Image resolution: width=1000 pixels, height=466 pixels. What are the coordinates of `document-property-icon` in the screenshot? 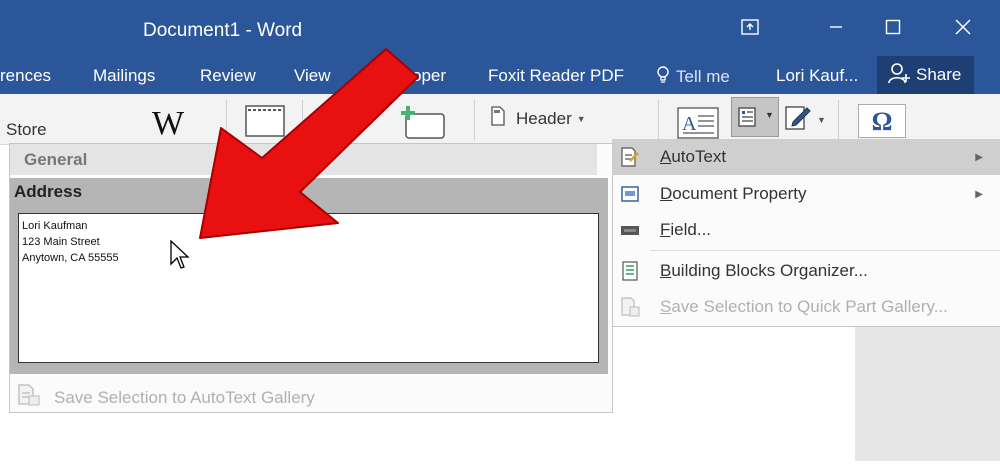 It's located at (630, 194).